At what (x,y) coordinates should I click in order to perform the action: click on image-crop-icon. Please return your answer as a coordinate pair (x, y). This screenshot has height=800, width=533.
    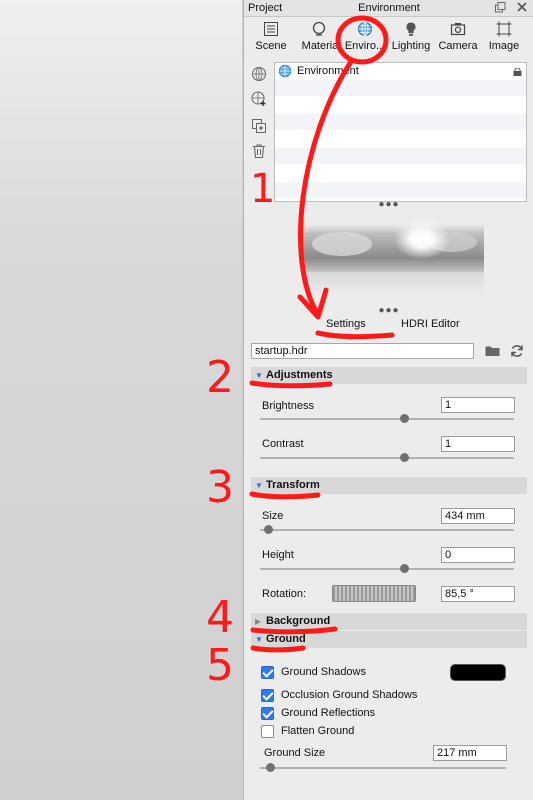
    Looking at the image, I should click on (504, 29).